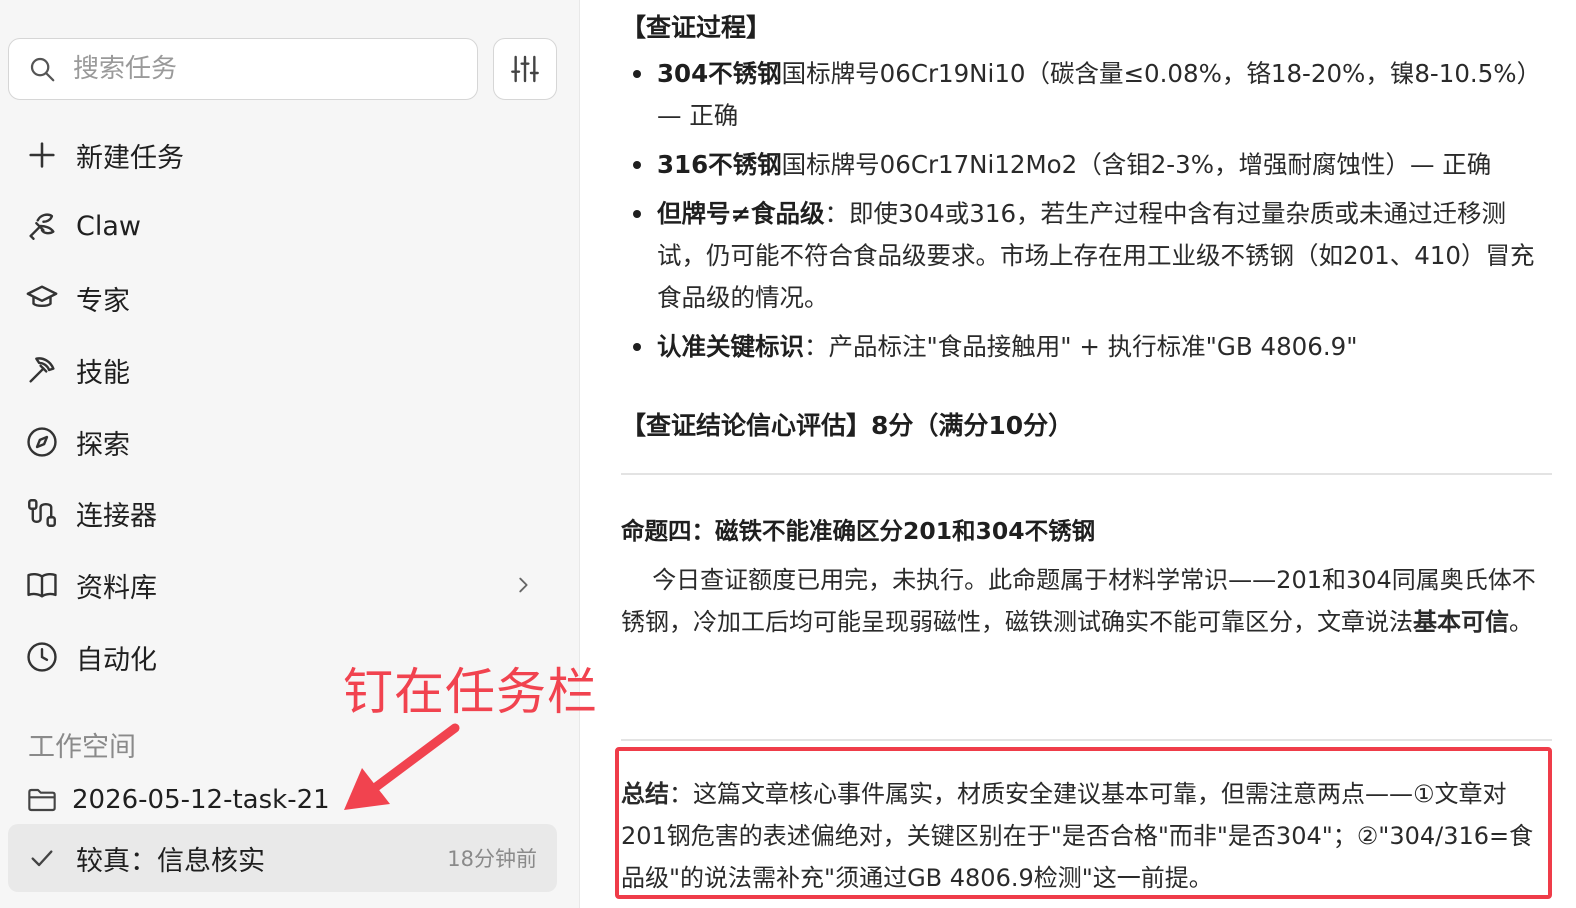 The width and height of the screenshot is (1576, 908). I want to click on nav-explore: 探索, so click(283, 442).